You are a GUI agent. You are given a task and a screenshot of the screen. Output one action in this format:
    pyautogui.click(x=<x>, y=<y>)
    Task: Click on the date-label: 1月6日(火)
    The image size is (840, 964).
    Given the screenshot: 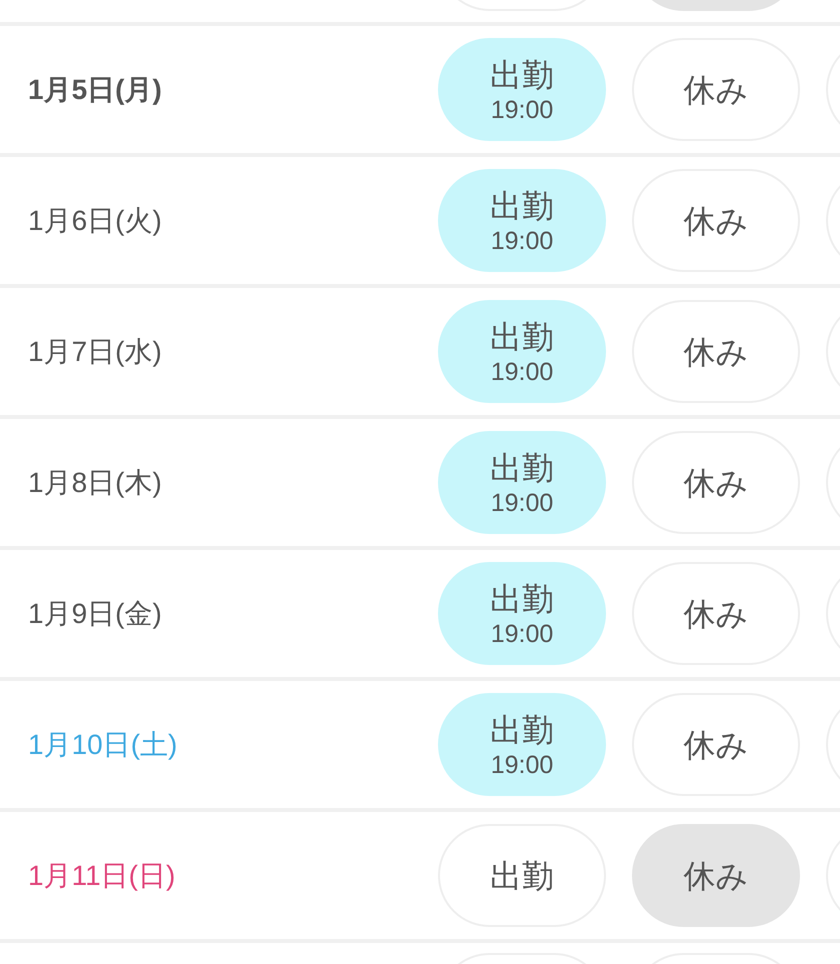 What is the action you would take?
    pyautogui.click(x=95, y=221)
    